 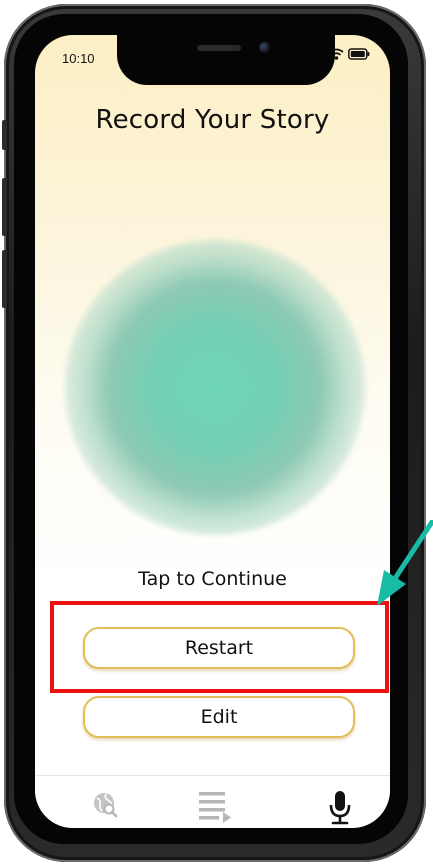 What do you see at coordinates (4, 279) in the screenshot?
I see `volume-down-button` at bounding box center [4, 279].